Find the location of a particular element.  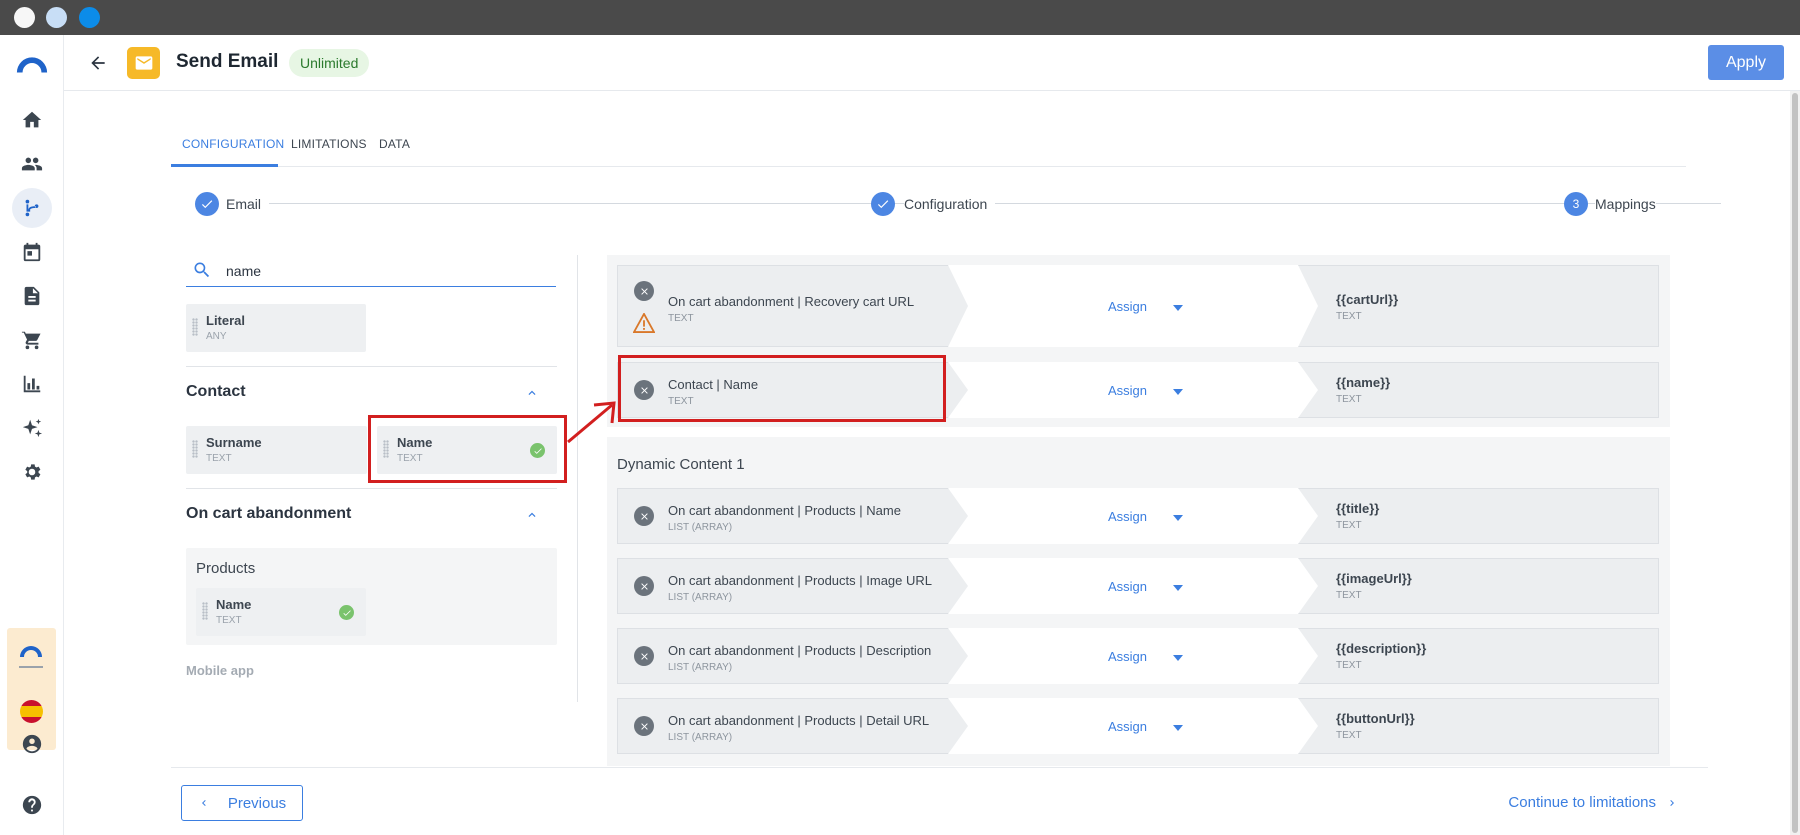

scrollbar-thumb is located at coordinates (1795, 463).